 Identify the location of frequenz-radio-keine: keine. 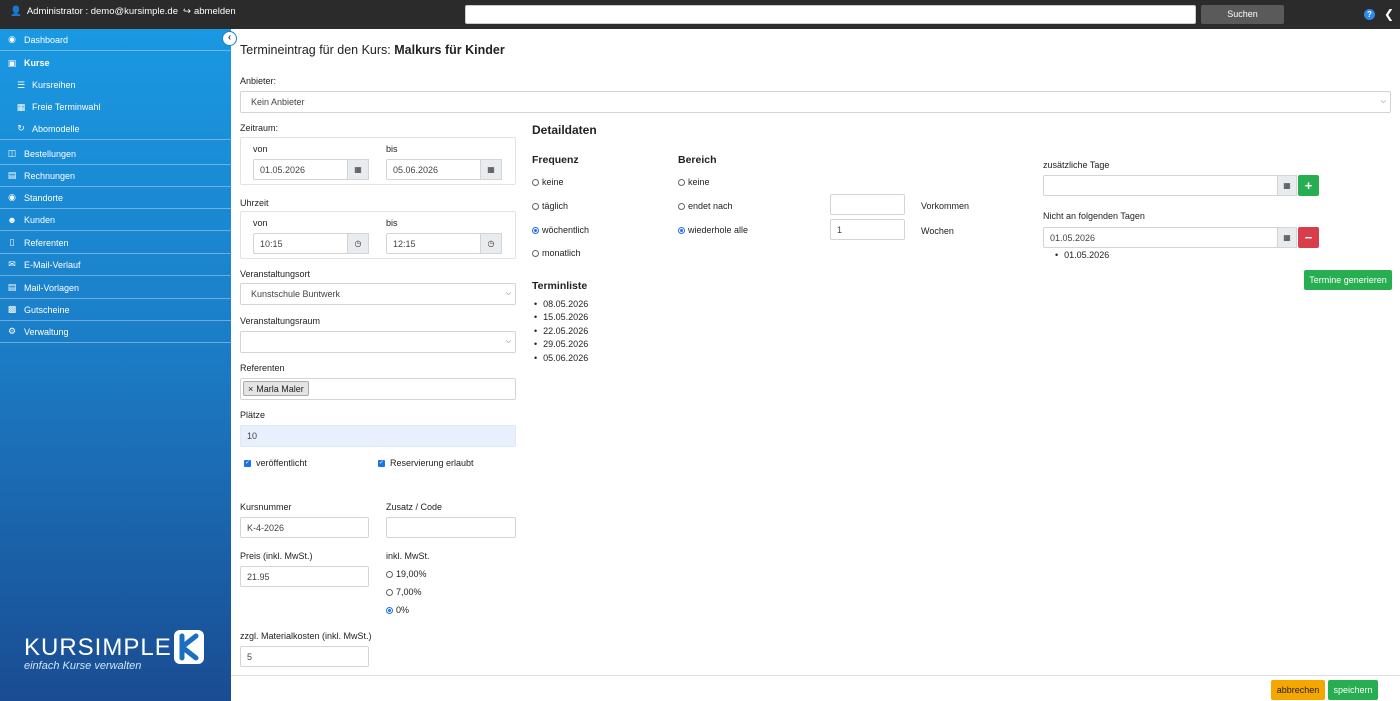
(548, 182).